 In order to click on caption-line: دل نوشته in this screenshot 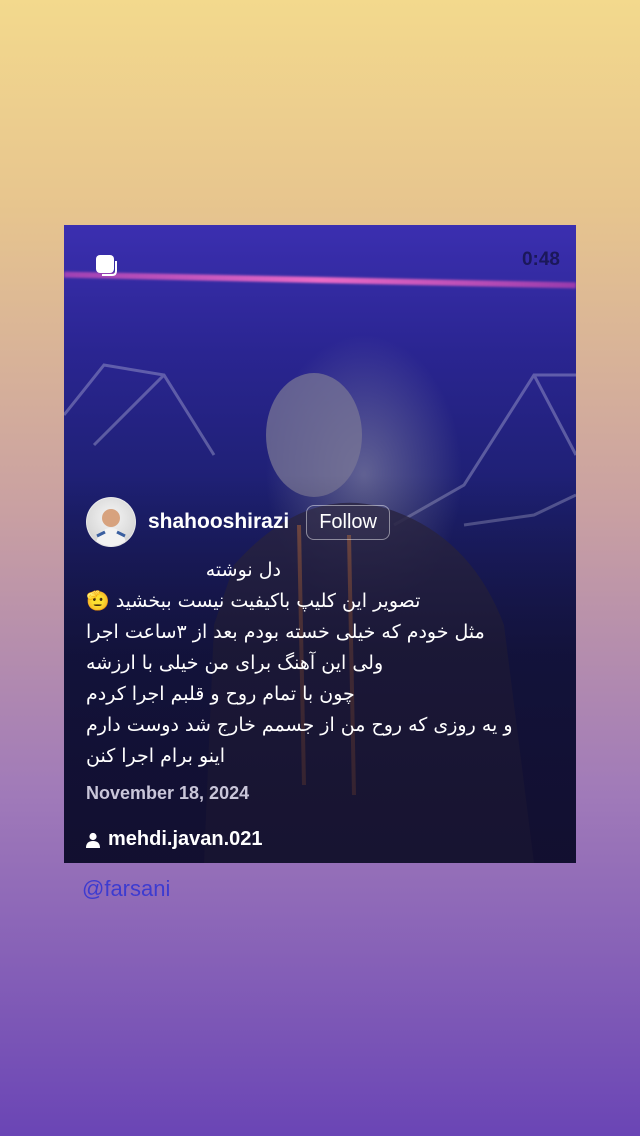, I will do `click(243, 570)`.